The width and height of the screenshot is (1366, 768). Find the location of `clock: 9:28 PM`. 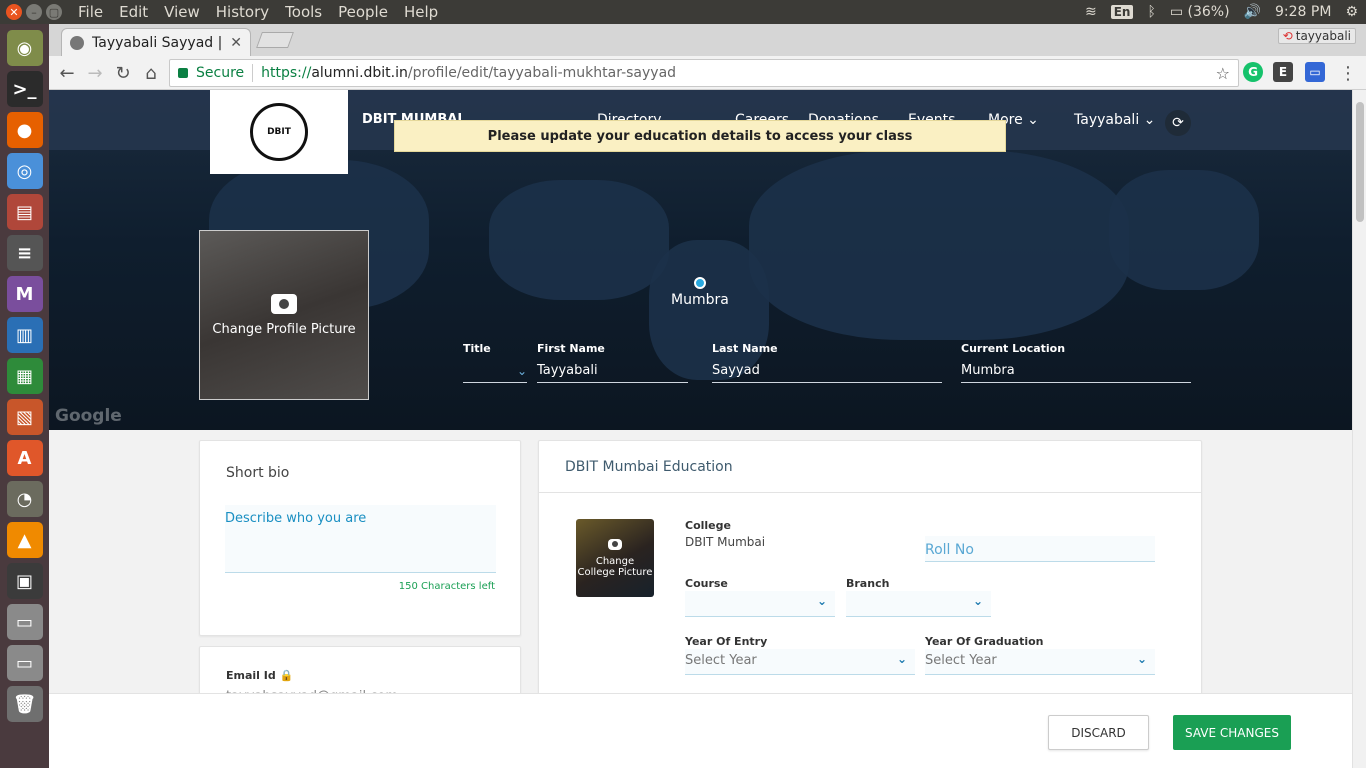

clock: 9:28 PM is located at coordinates (1303, 12).